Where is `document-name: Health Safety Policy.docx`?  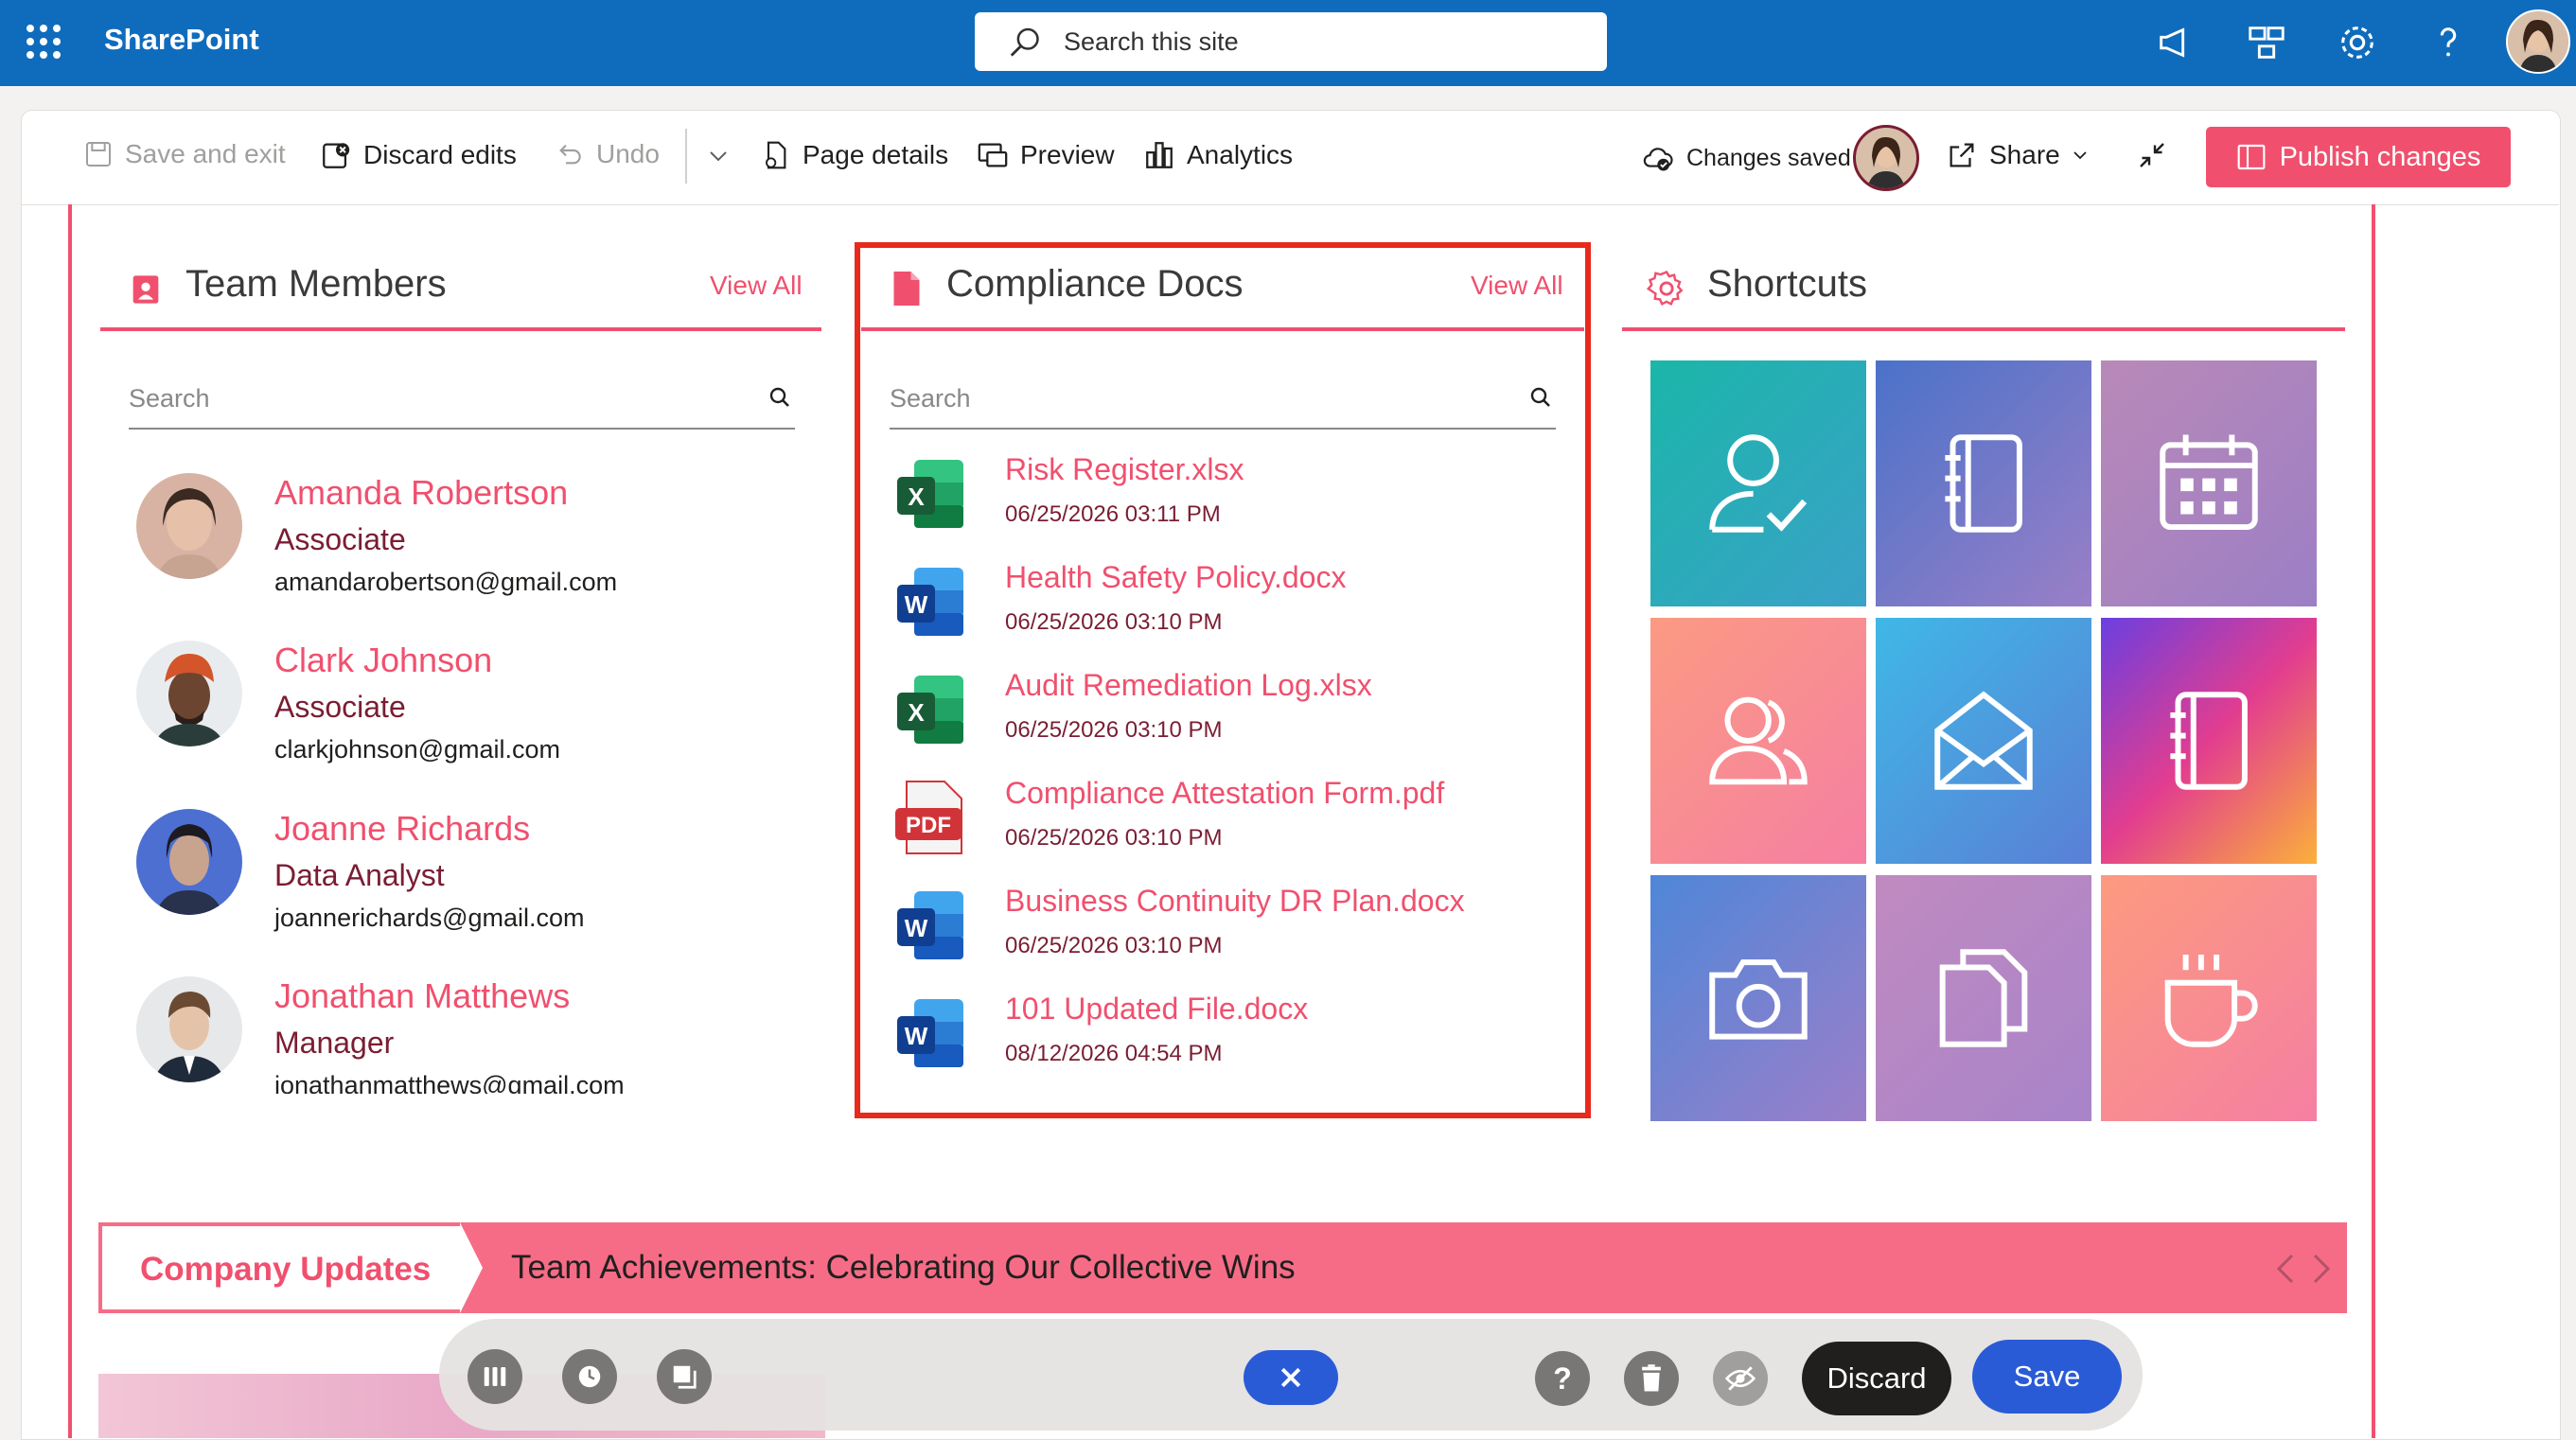
document-name: Health Safety Policy.docx is located at coordinates (1175, 577).